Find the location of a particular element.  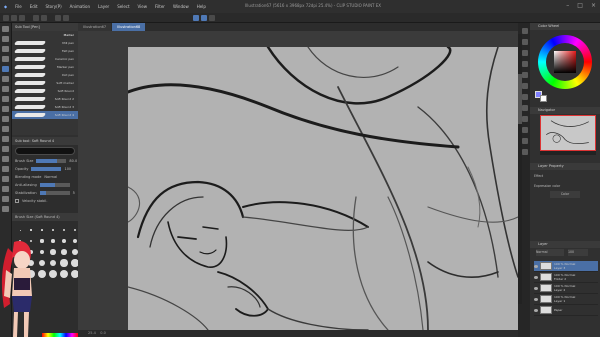

close-button: × is located at coordinates (593, 5).